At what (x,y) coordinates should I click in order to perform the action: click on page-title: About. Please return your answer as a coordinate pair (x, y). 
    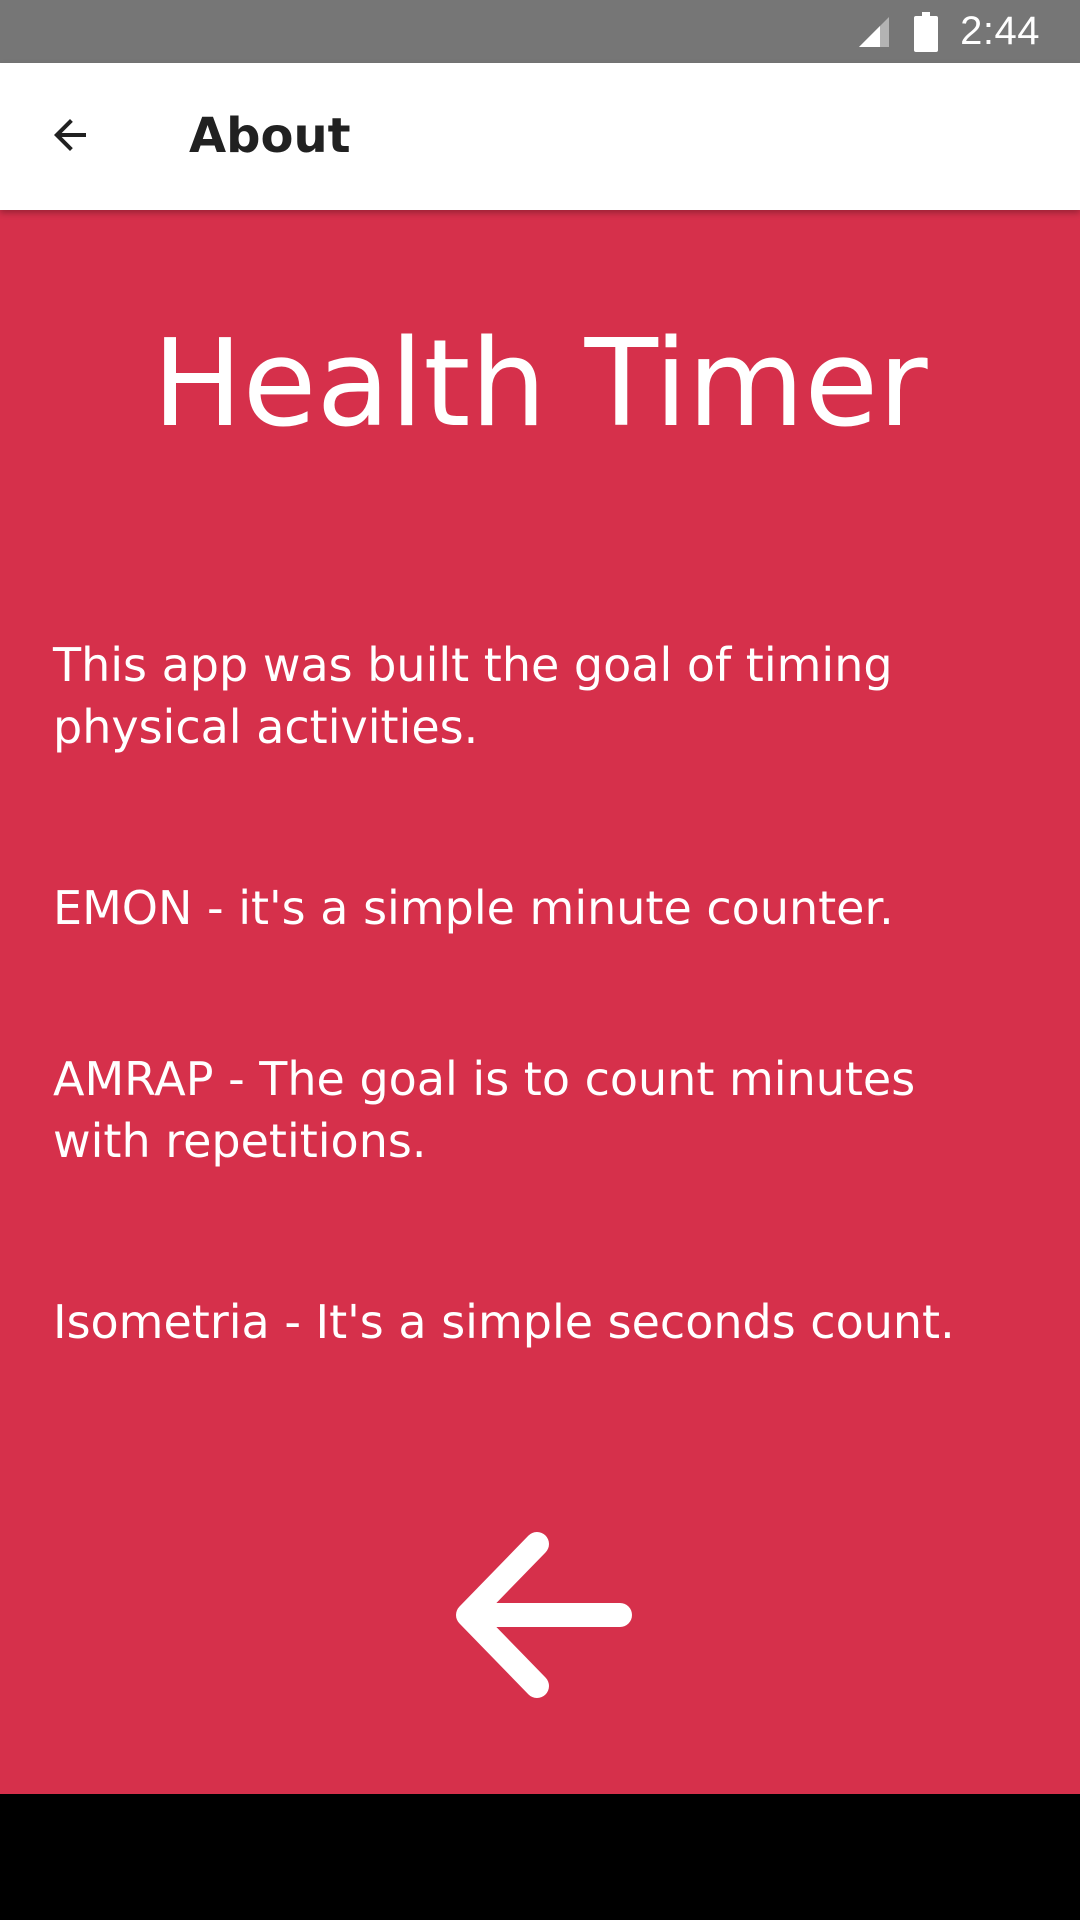
    Looking at the image, I should click on (270, 136).